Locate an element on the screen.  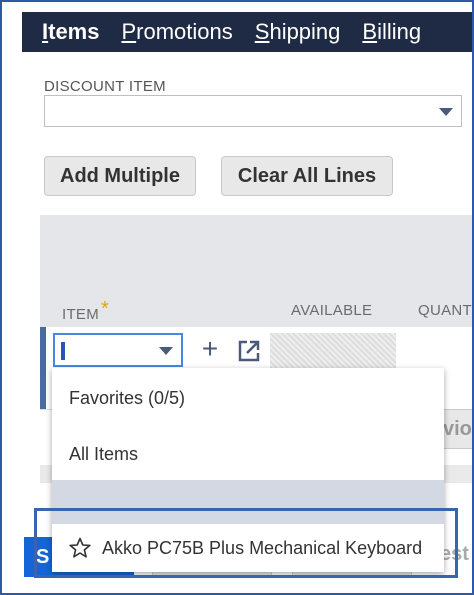
tab-items-rest: tems is located at coordinates (74, 31).